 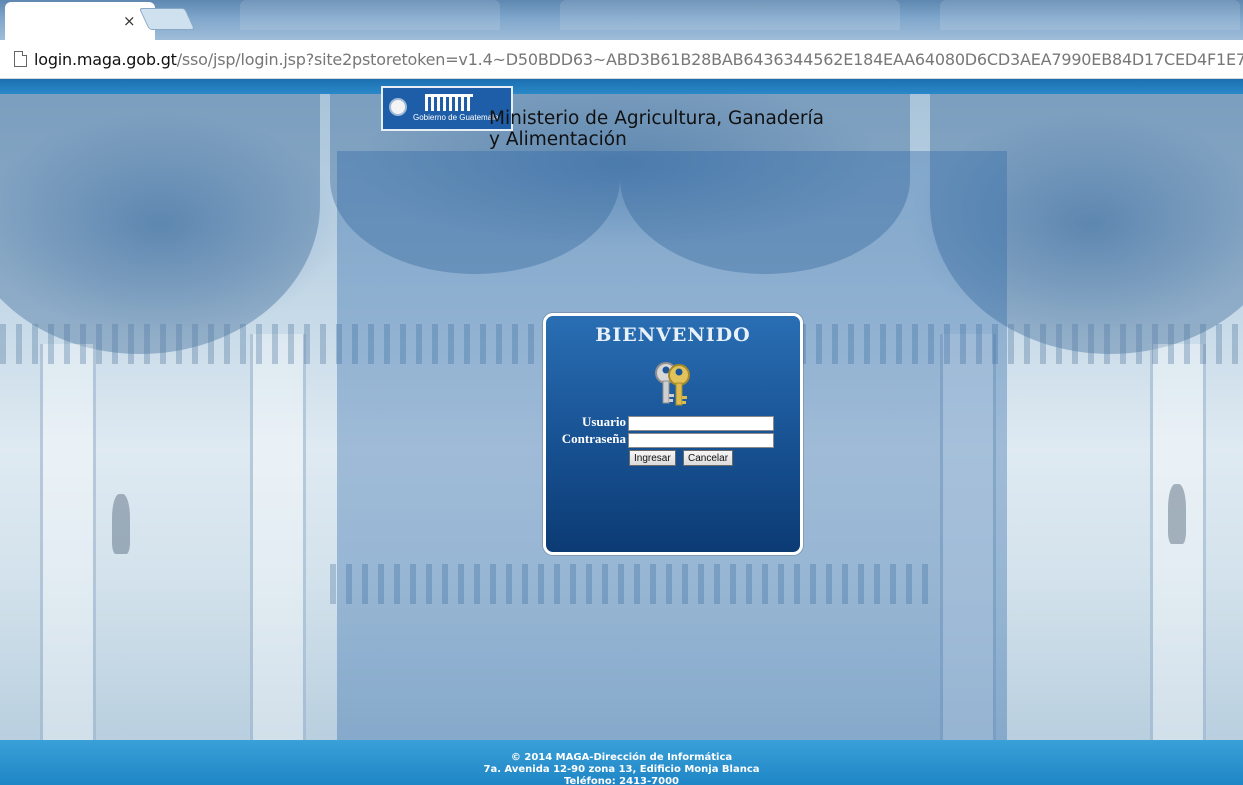 I want to click on new-tab-button, so click(x=167, y=19).